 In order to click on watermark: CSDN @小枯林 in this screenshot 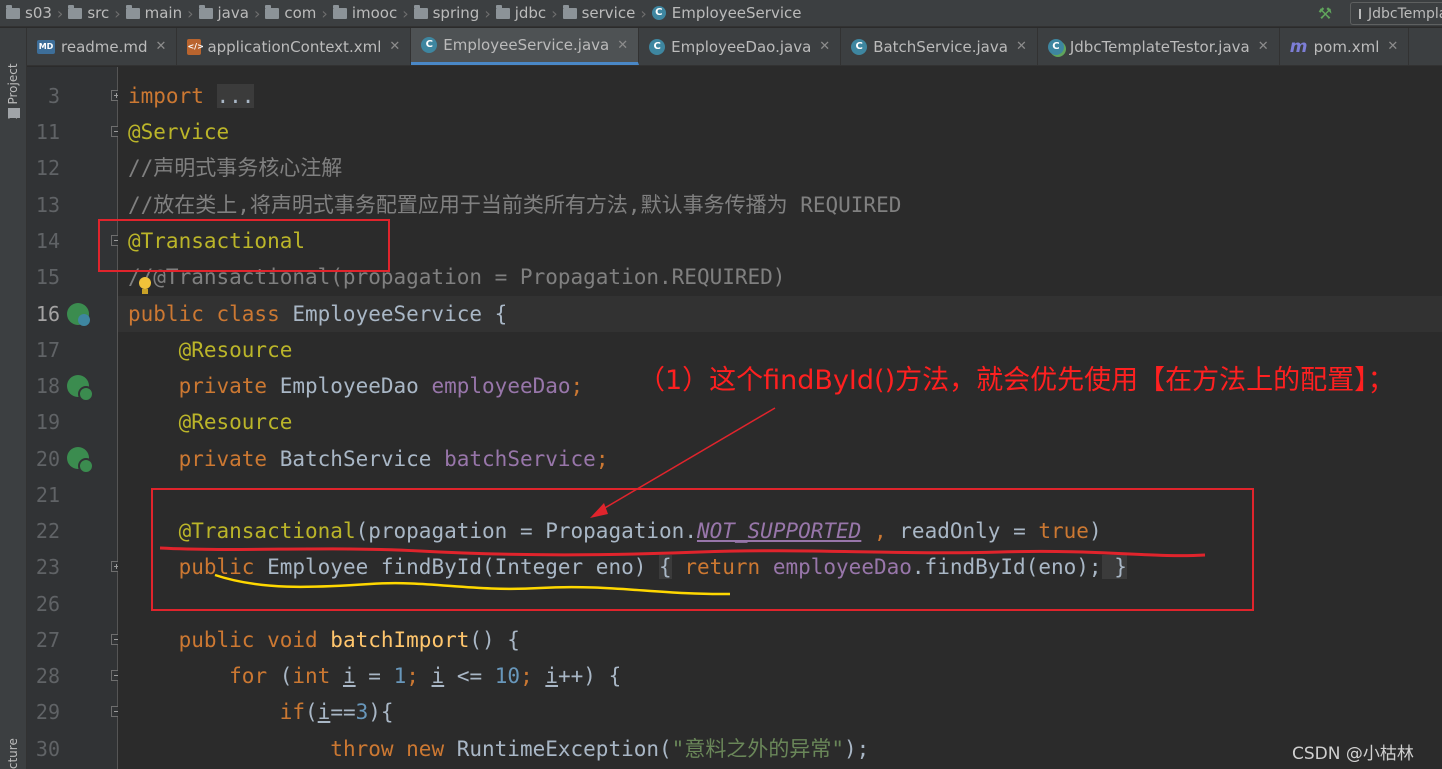, I will do `click(1353, 754)`.